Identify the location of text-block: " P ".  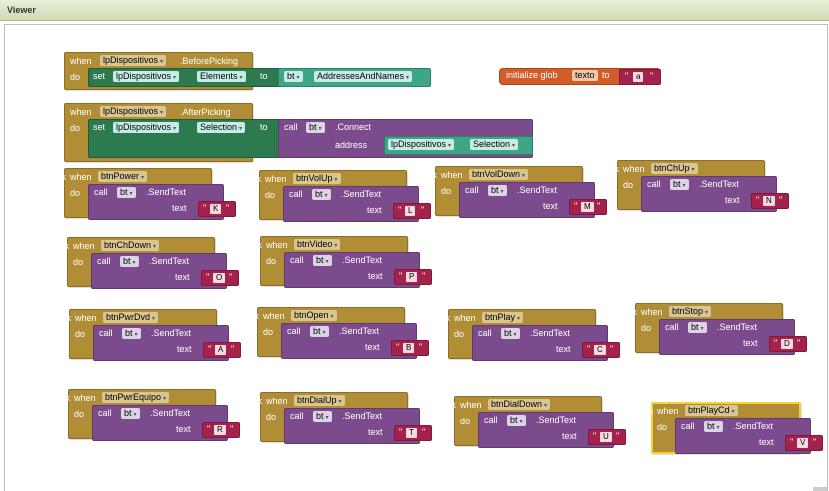
(413, 277).